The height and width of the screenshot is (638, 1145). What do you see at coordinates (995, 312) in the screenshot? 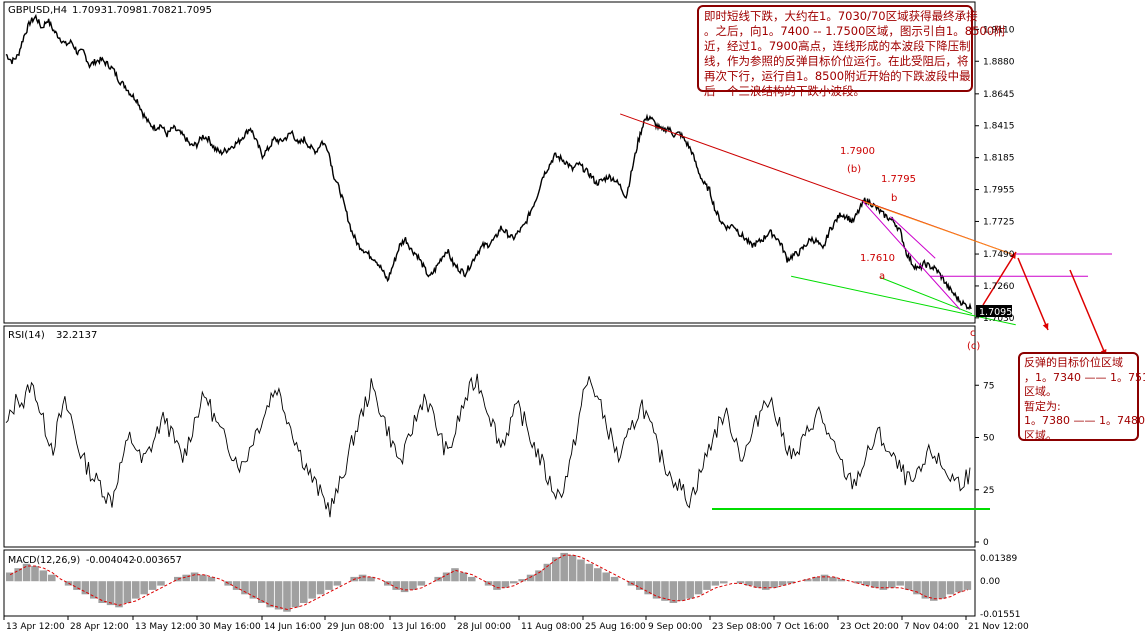
I see `current-price-badge: 1.7095` at bounding box center [995, 312].